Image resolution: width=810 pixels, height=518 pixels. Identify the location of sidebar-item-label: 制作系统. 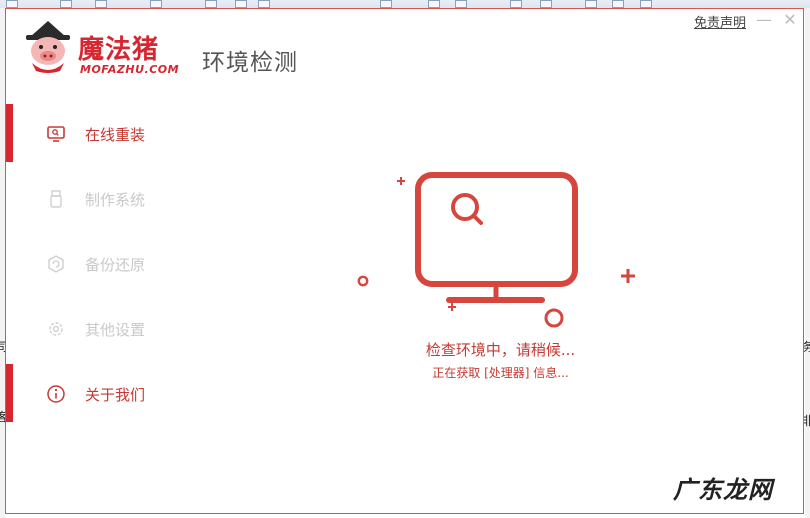
(115, 200).